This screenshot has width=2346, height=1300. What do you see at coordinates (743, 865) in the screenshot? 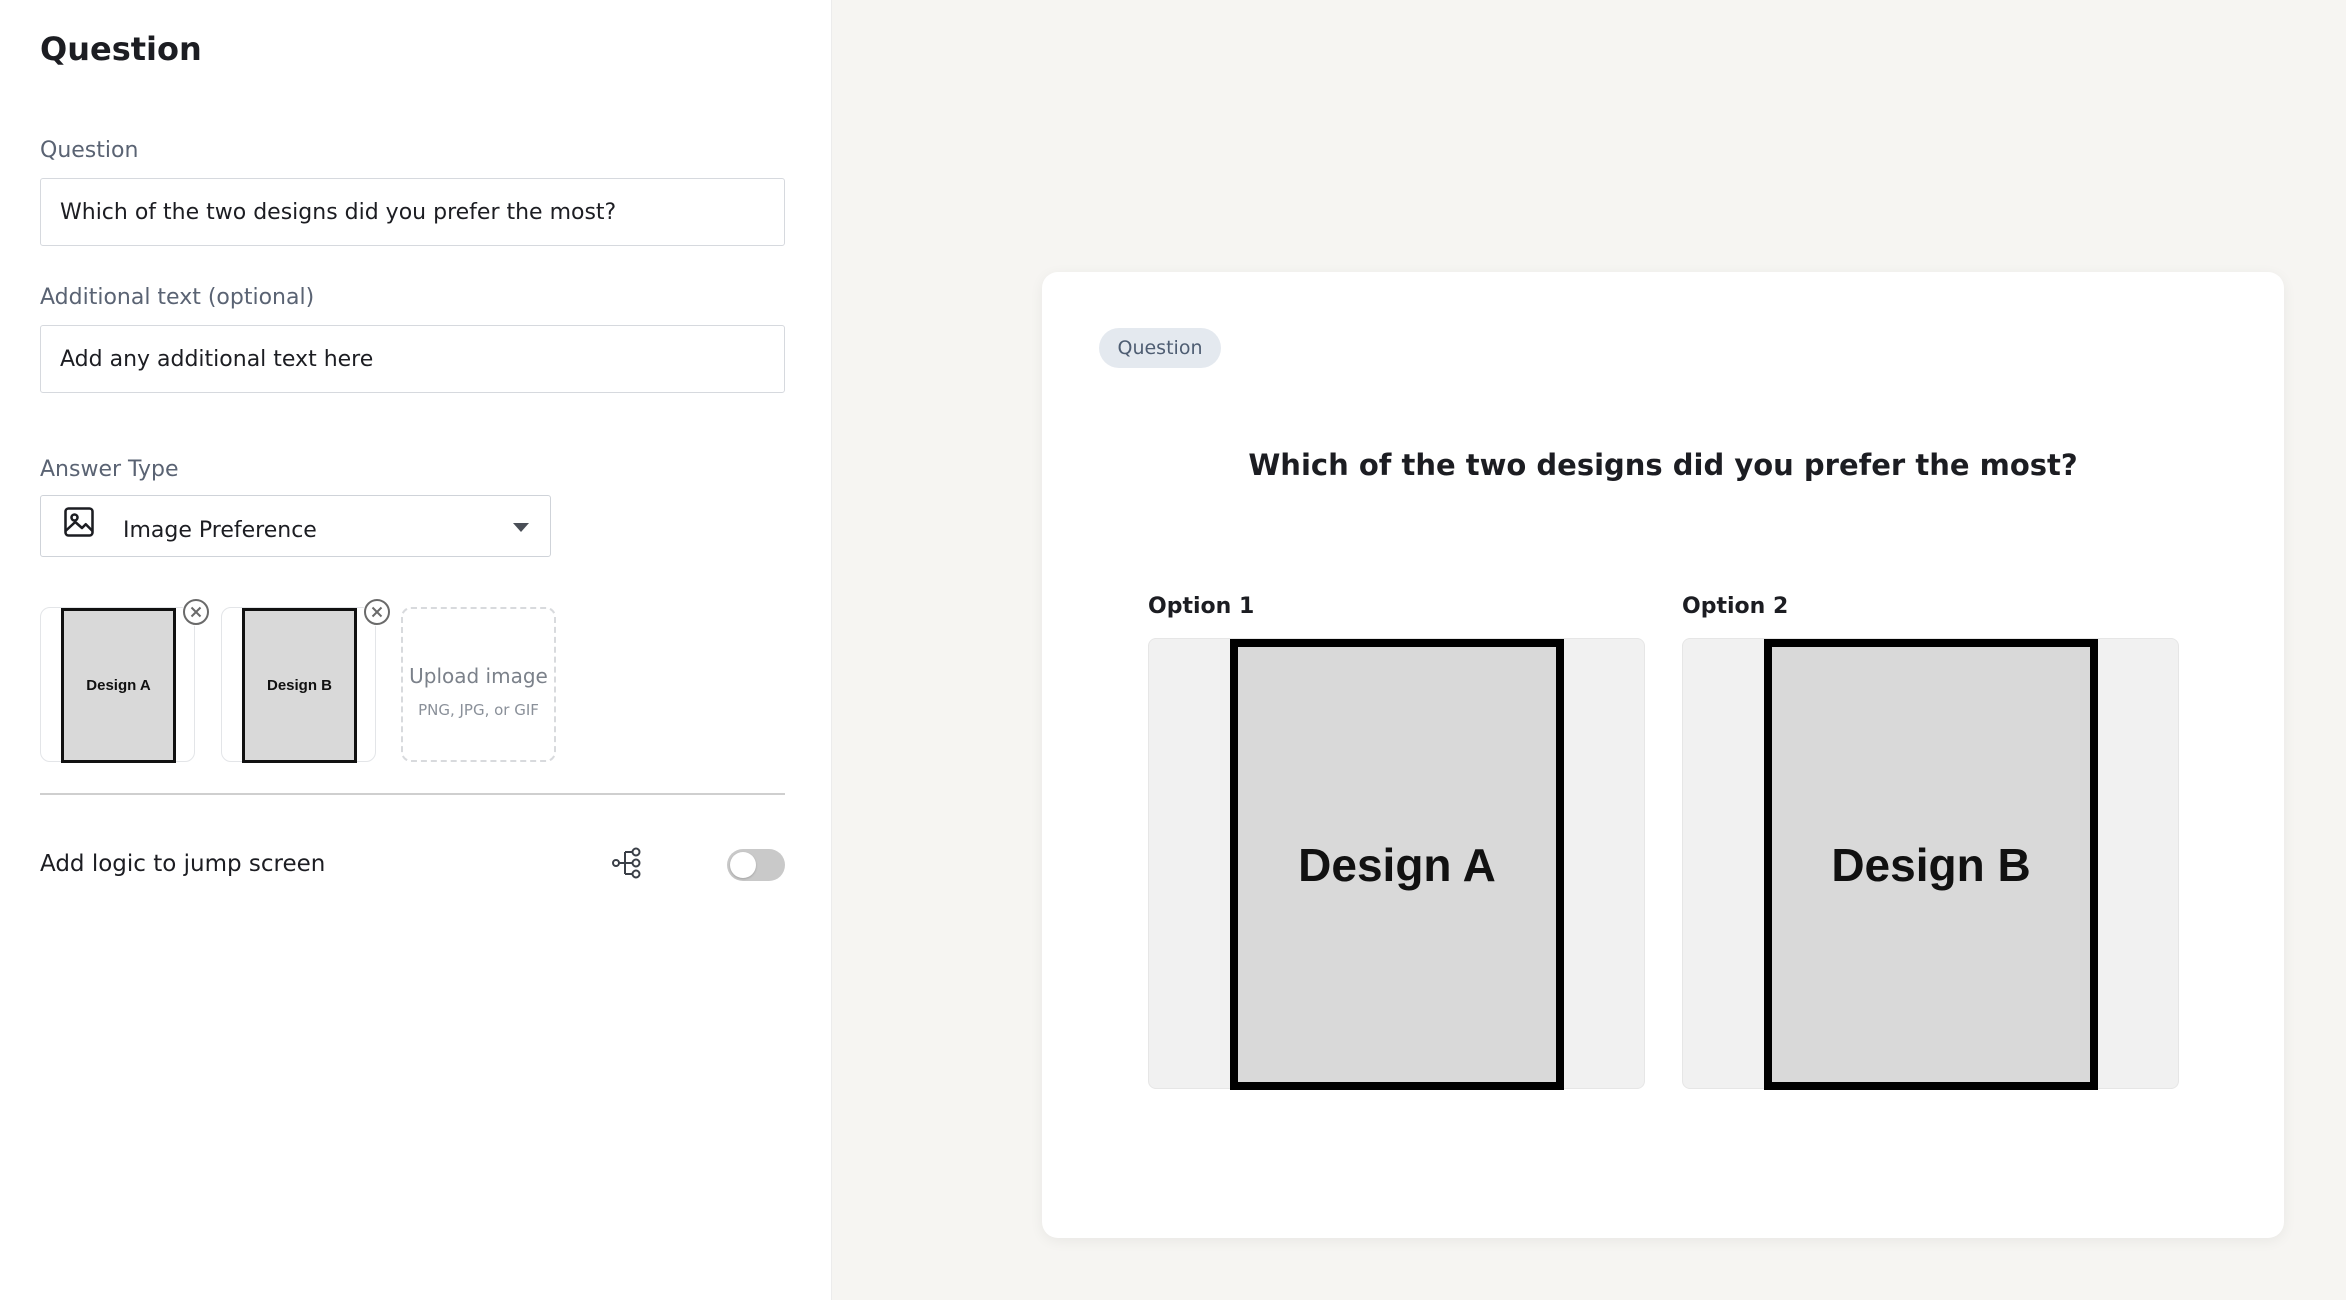
I see `toggle-knob` at bounding box center [743, 865].